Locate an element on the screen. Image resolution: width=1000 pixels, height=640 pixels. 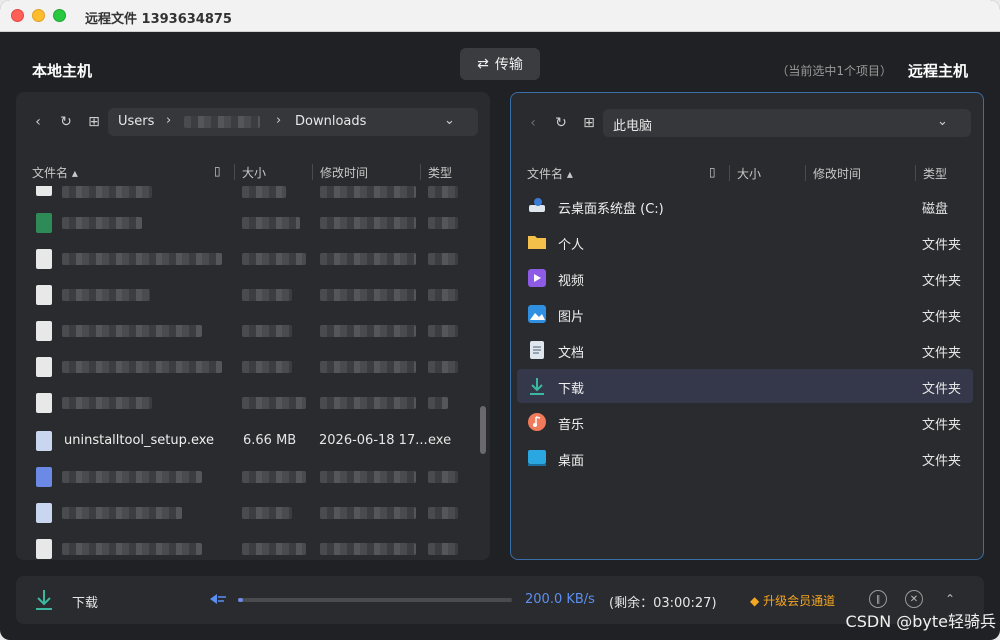
local-scrollbar is located at coordinates (483, 430).